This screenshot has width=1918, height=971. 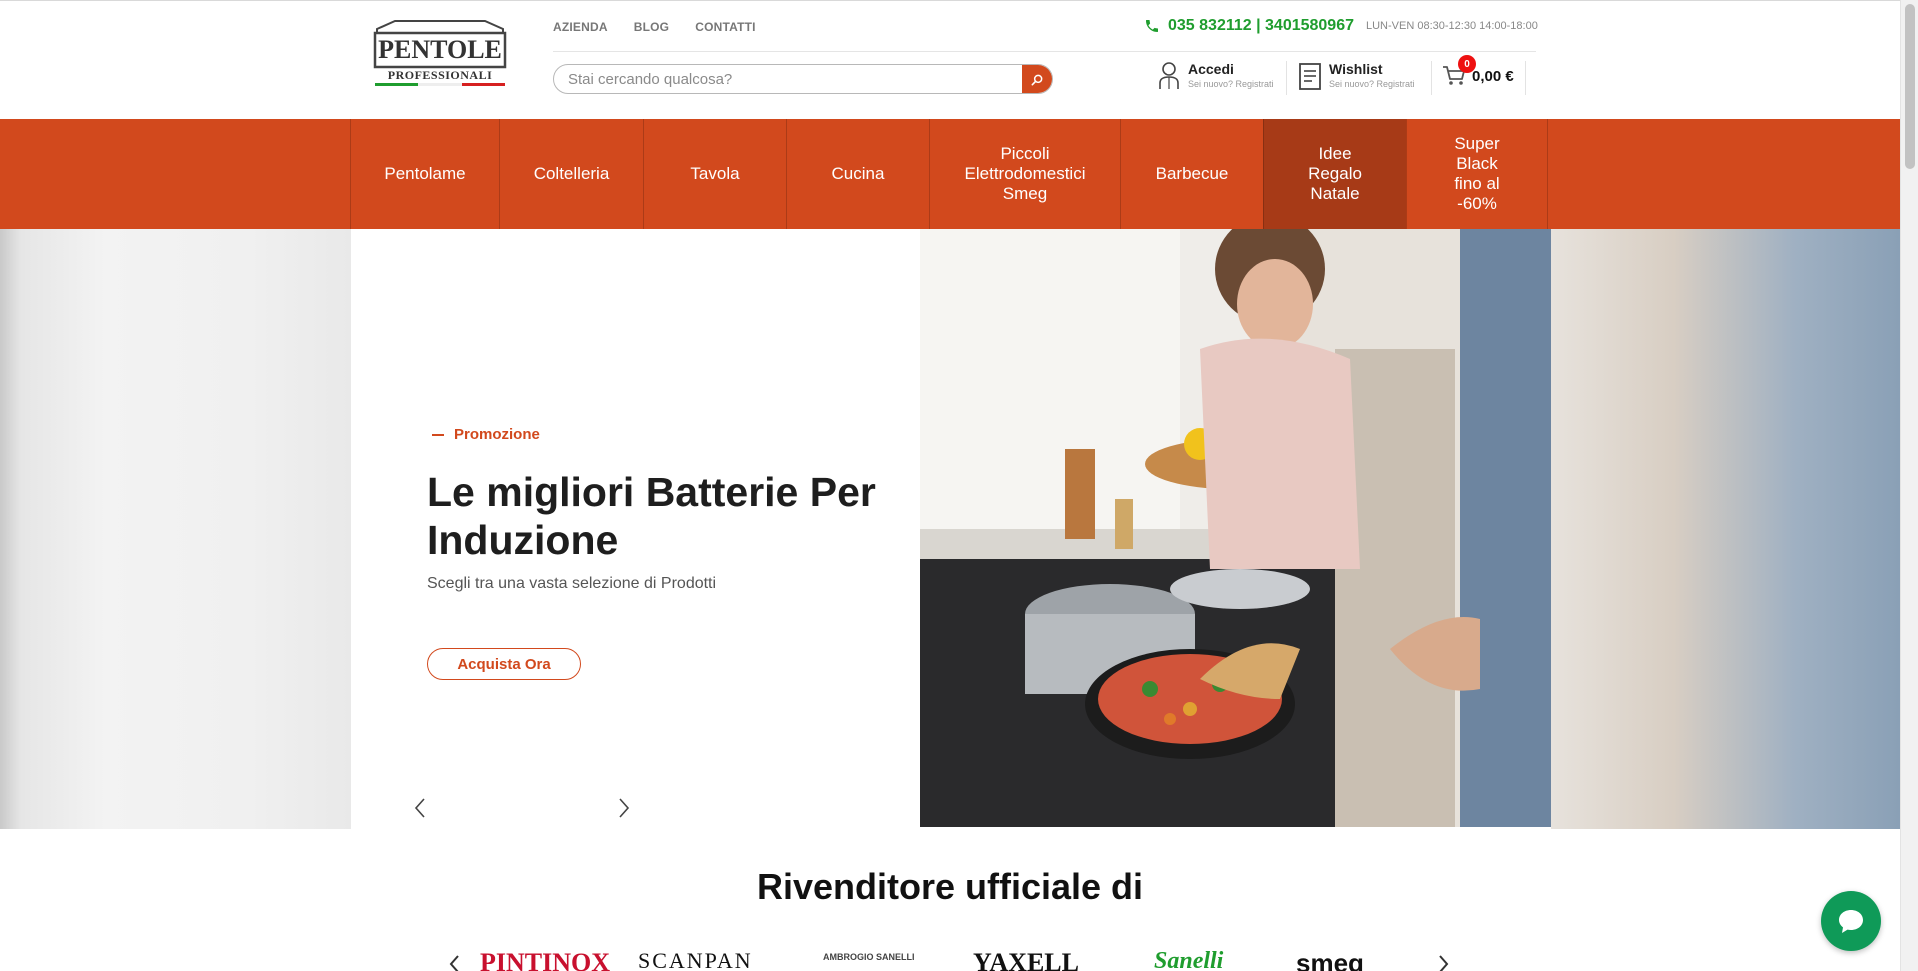 I want to click on phone-icon, so click(x=1152, y=26).